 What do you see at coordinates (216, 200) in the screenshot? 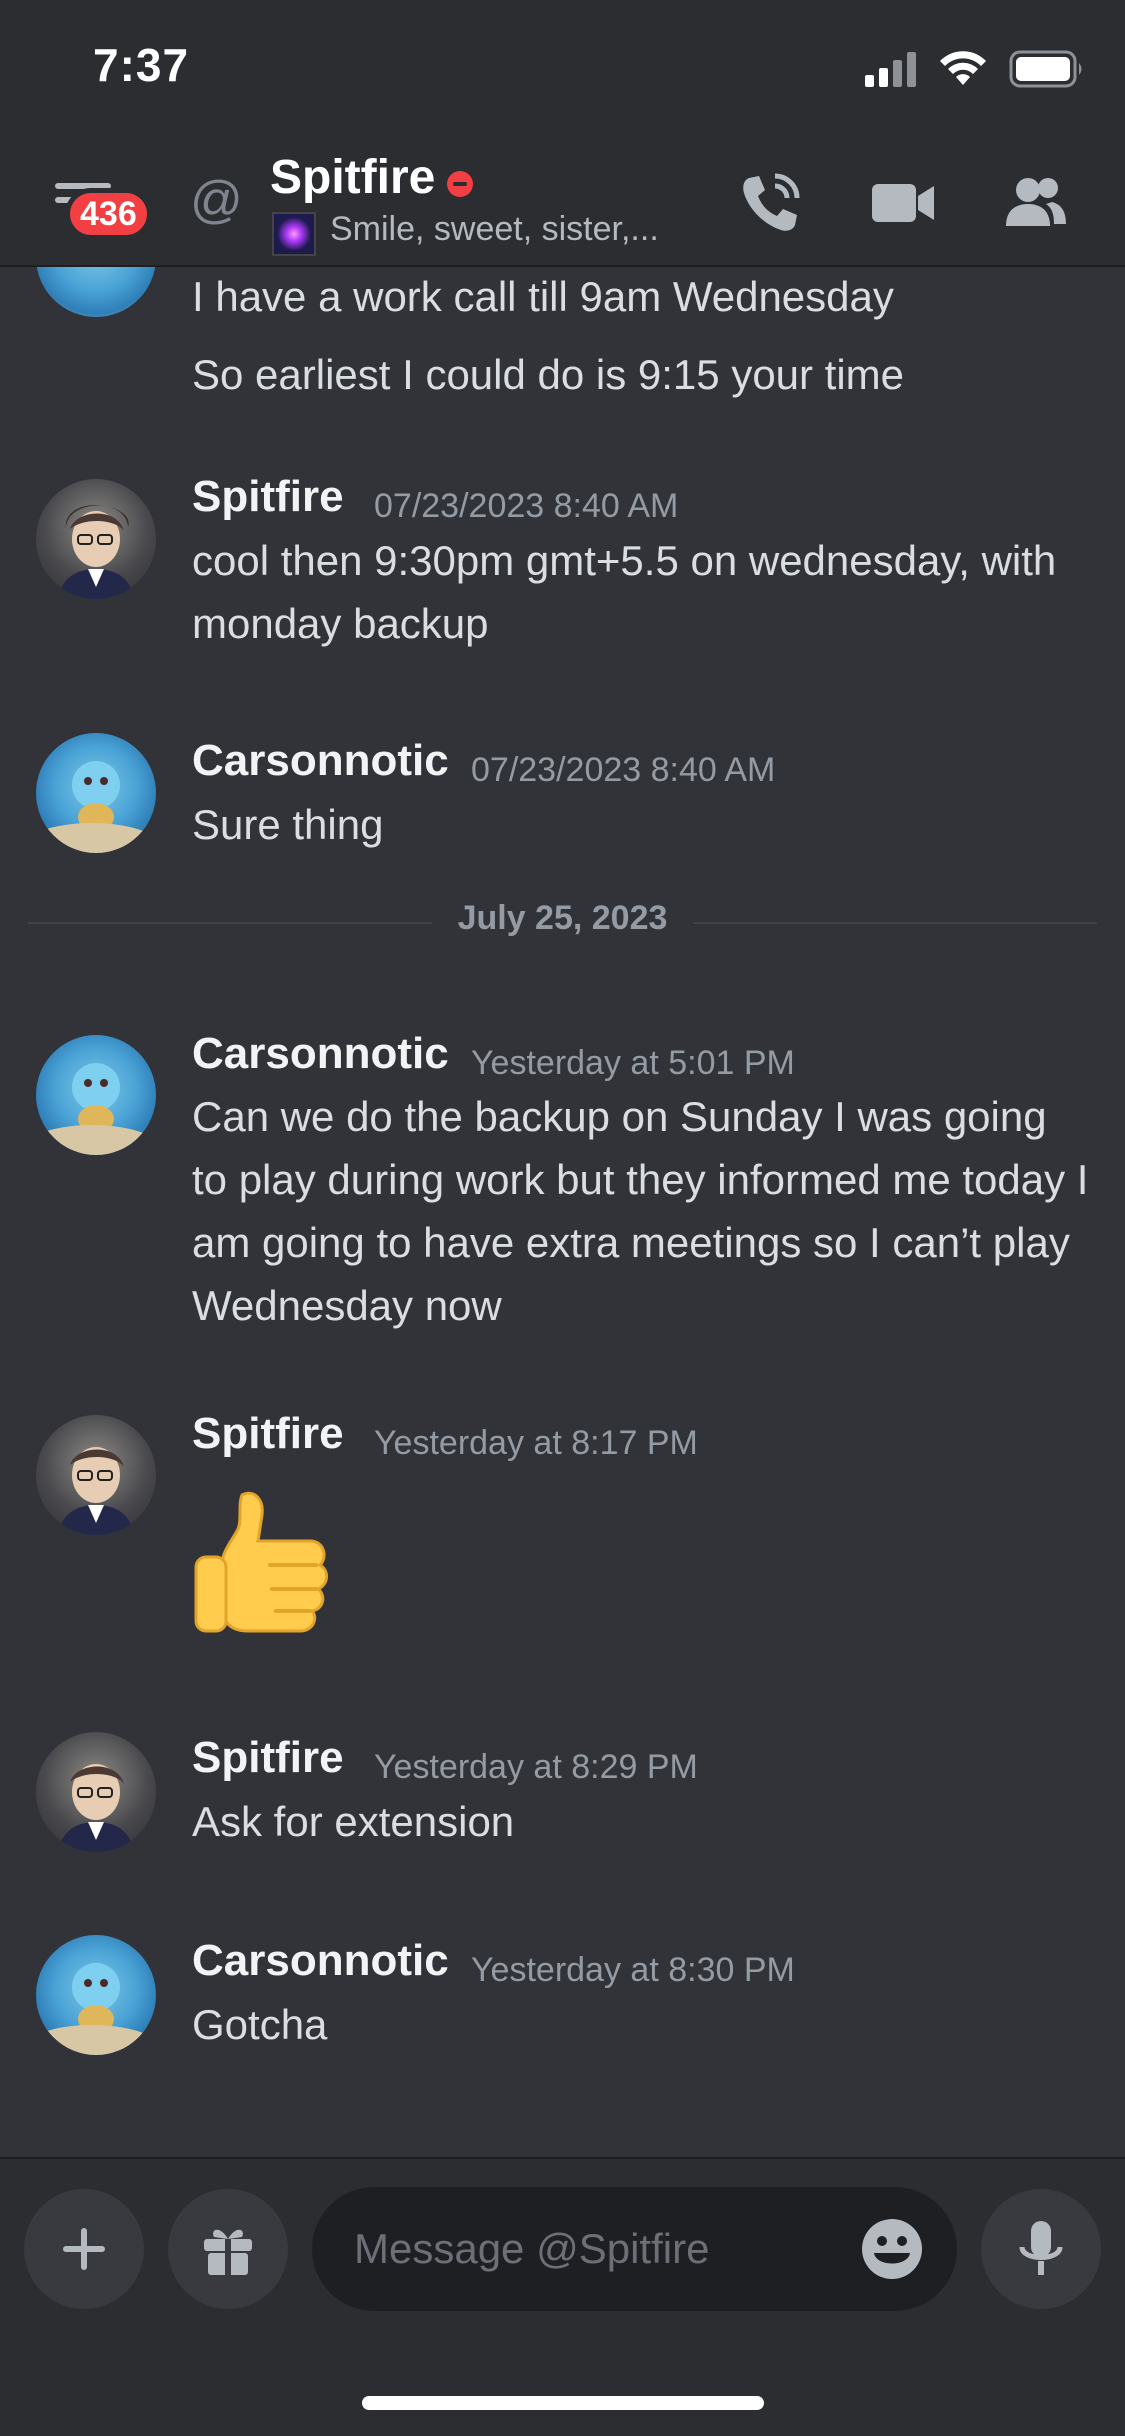
I see `at-icon: @` at bounding box center [216, 200].